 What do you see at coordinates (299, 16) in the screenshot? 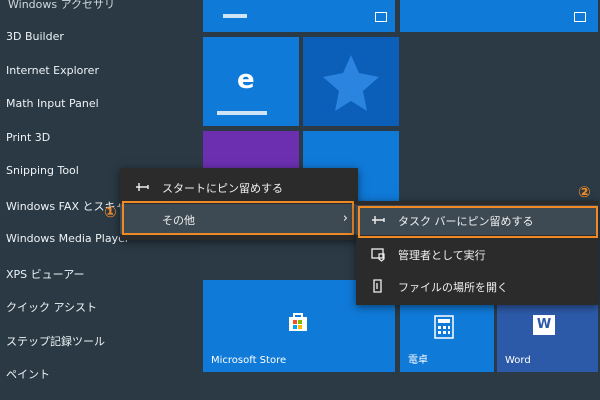
I see `tile-top-left` at bounding box center [299, 16].